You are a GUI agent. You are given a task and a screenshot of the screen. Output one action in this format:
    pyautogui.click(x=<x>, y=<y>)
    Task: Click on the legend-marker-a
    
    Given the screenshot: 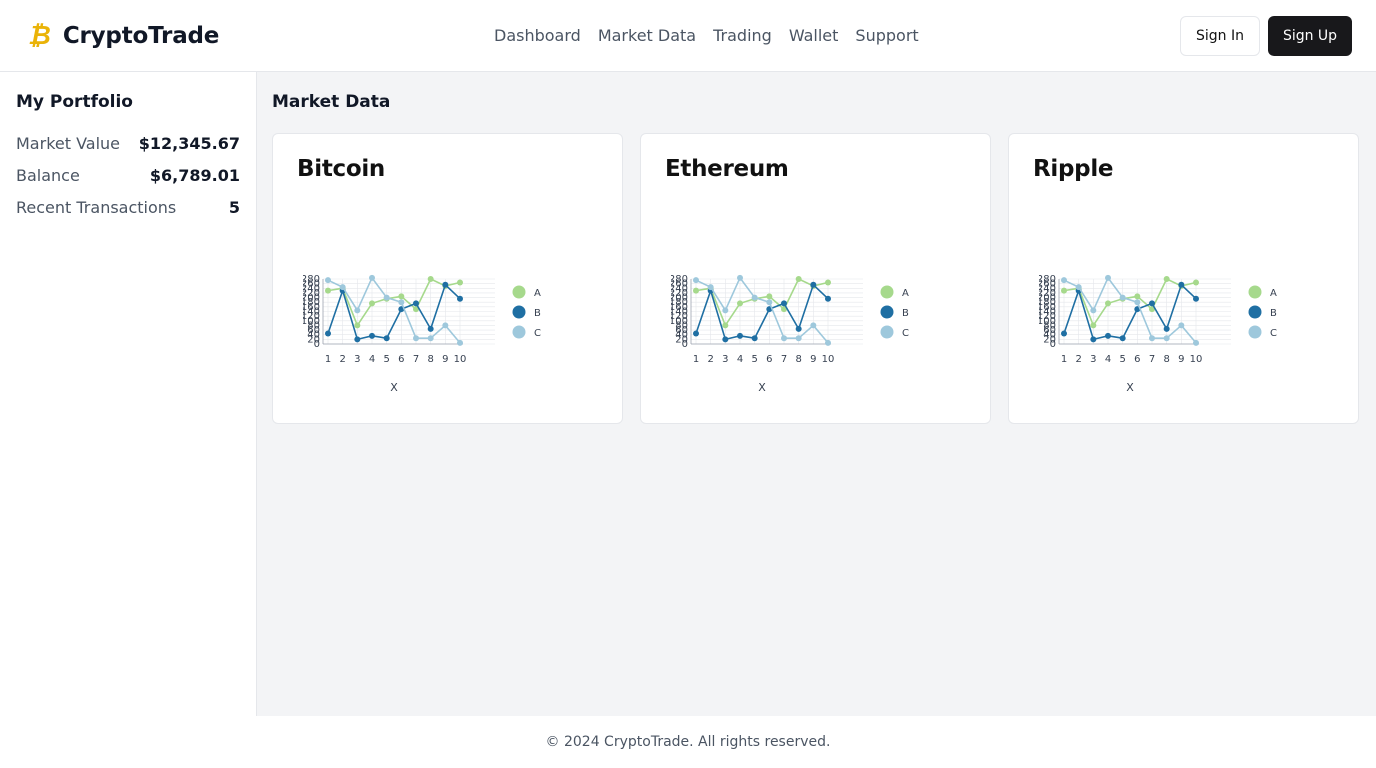 What is the action you would take?
    pyautogui.click(x=1255, y=292)
    